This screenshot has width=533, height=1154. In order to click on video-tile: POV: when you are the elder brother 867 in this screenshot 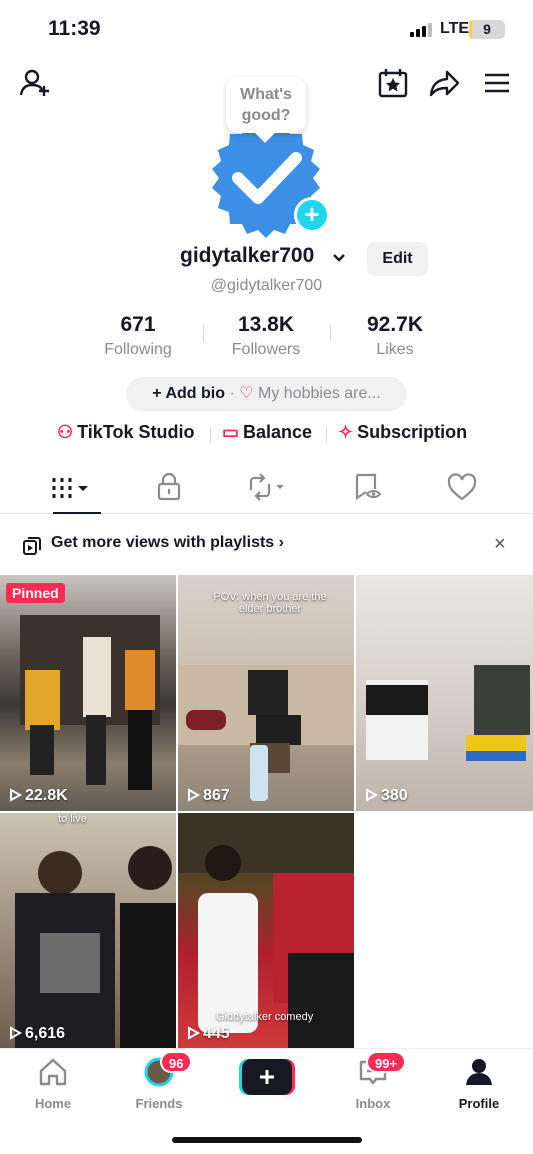, I will do `click(266, 693)`.